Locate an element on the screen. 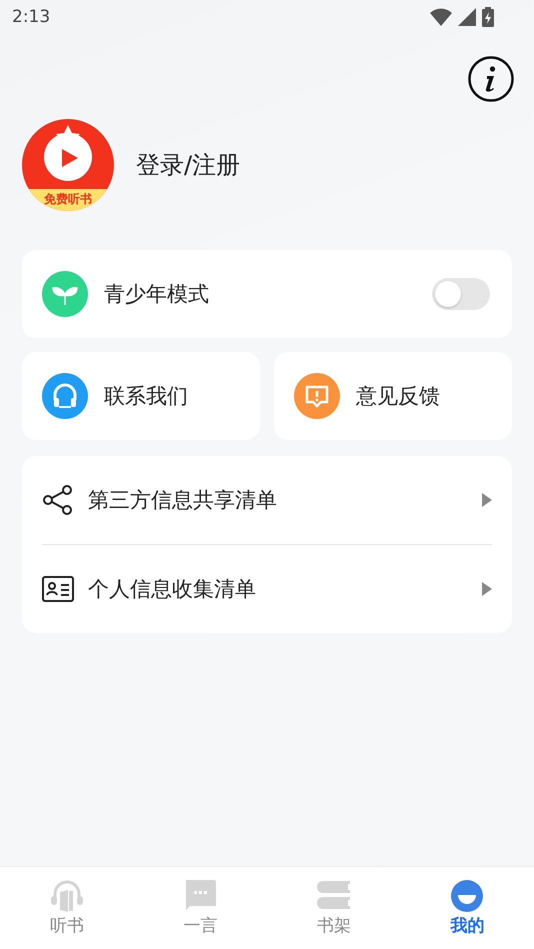 This screenshot has height=949, width=534. id-card-icon is located at coordinates (58, 589).